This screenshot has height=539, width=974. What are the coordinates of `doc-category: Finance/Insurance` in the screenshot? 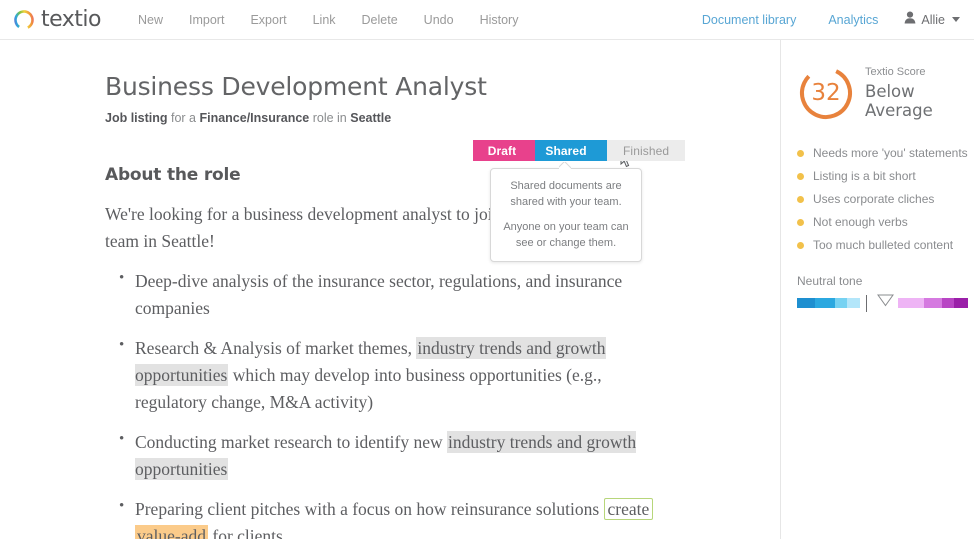 It's located at (254, 118).